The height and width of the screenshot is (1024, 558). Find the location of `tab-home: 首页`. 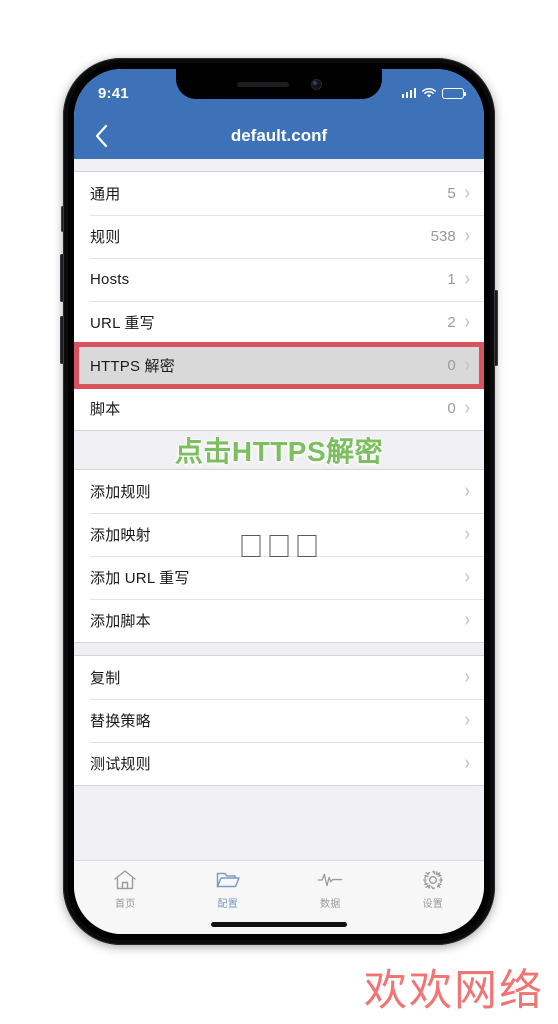

tab-home: 首页 is located at coordinates (125, 889).